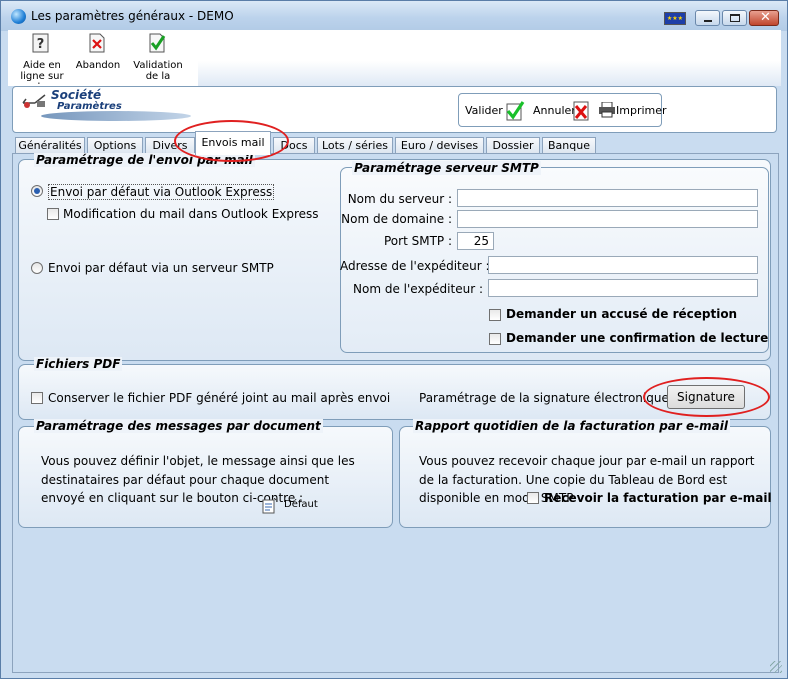 This screenshot has height=679, width=788. What do you see at coordinates (439, 145) in the screenshot?
I see `tab-euro-devises: Euro / devises` at bounding box center [439, 145].